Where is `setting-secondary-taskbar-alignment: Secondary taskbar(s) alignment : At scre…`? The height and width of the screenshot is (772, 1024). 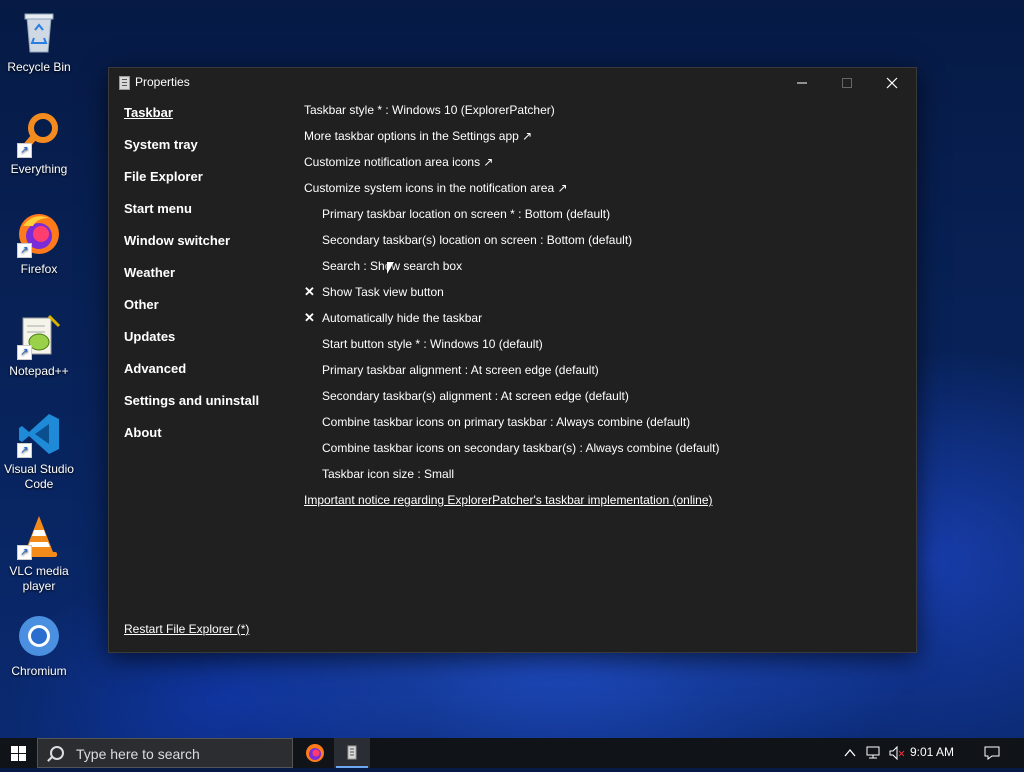 setting-secondary-taskbar-alignment: Secondary taskbar(s) alignment : At scre… is located at coordinates (512, 401).